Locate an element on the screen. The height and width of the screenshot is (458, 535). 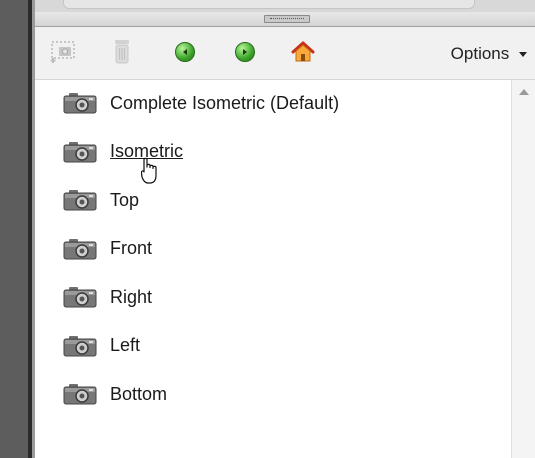
home-icon is located at coordinates (303, 51).